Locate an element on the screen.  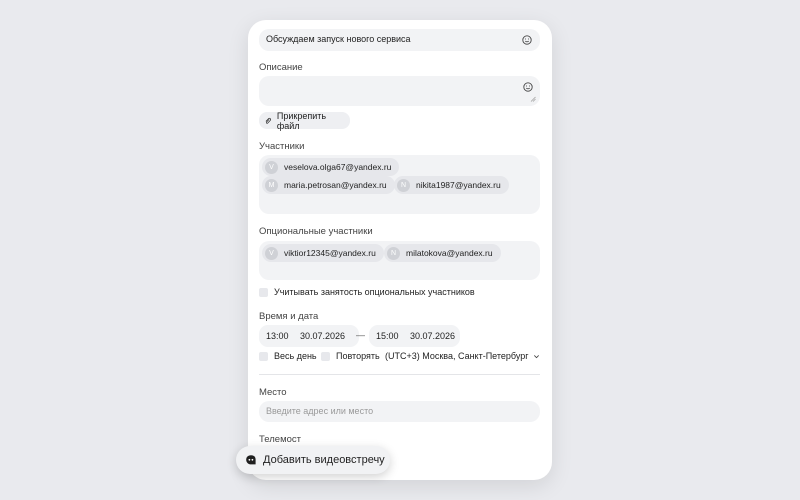
place-input: Введите адрес или место is located at coordinates (399, 411).